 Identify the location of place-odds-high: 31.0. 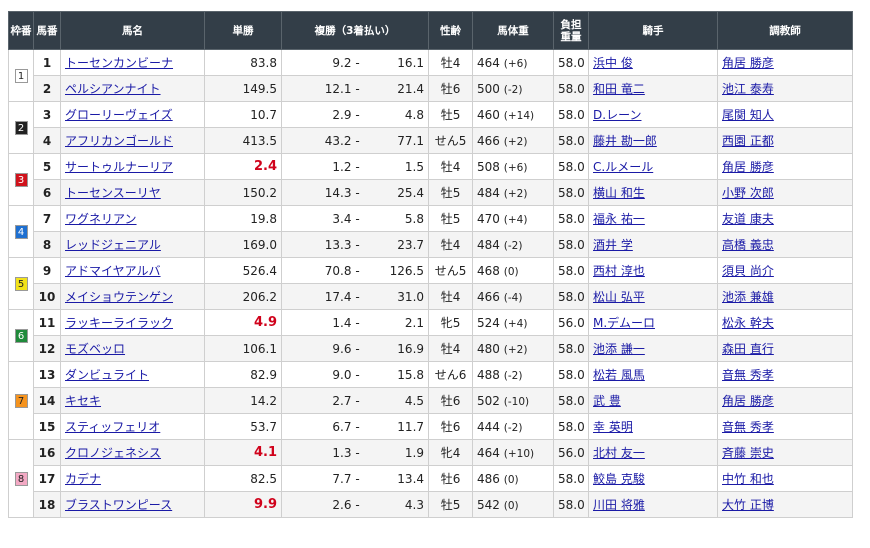
(395, 296).